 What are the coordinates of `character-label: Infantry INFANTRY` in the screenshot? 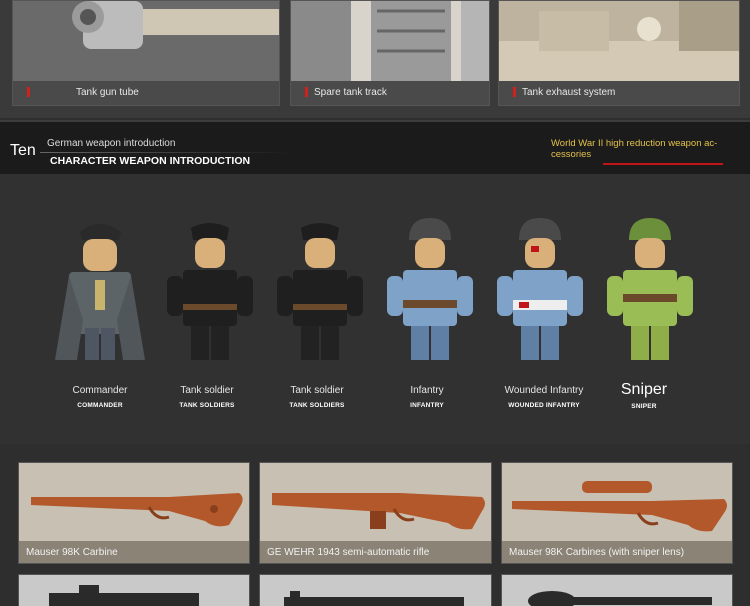 It's located at (427, 397).